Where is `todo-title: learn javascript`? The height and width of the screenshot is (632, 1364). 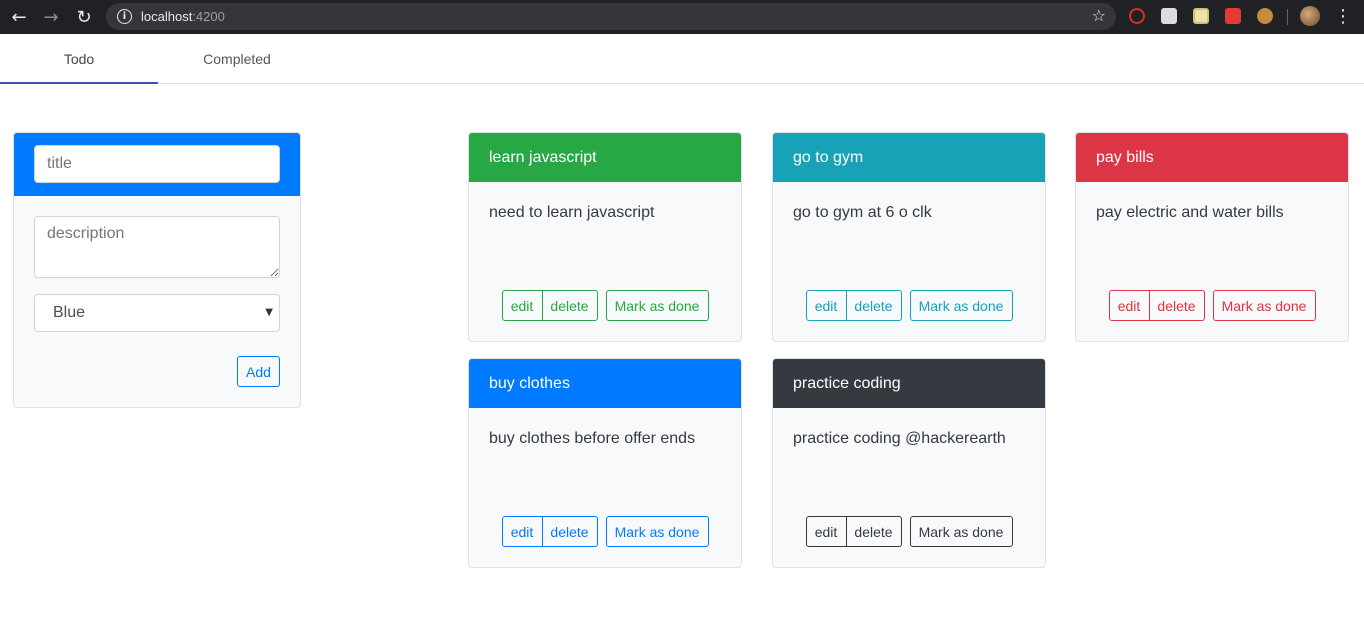 todo-title: learn javascript is located at coordinates (605, 157).